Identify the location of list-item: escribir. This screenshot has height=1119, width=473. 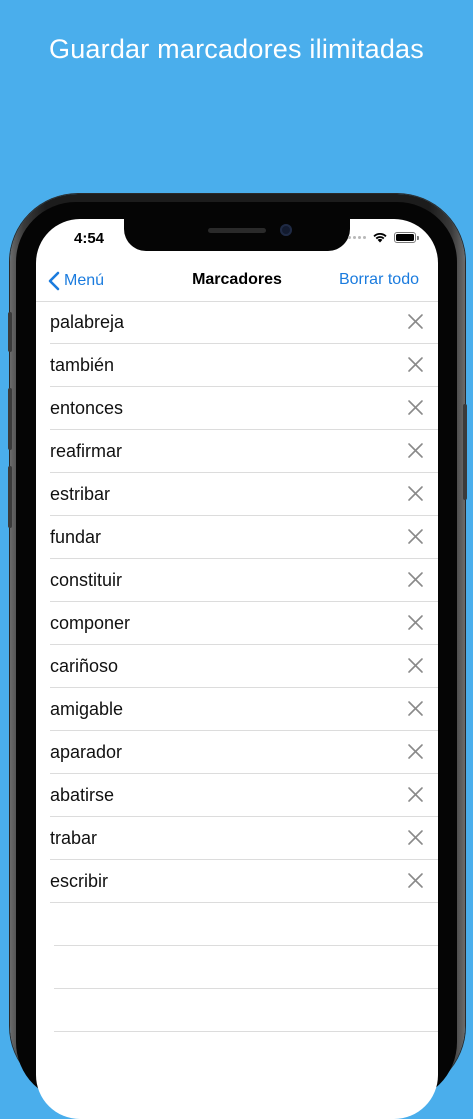
(244, 881).